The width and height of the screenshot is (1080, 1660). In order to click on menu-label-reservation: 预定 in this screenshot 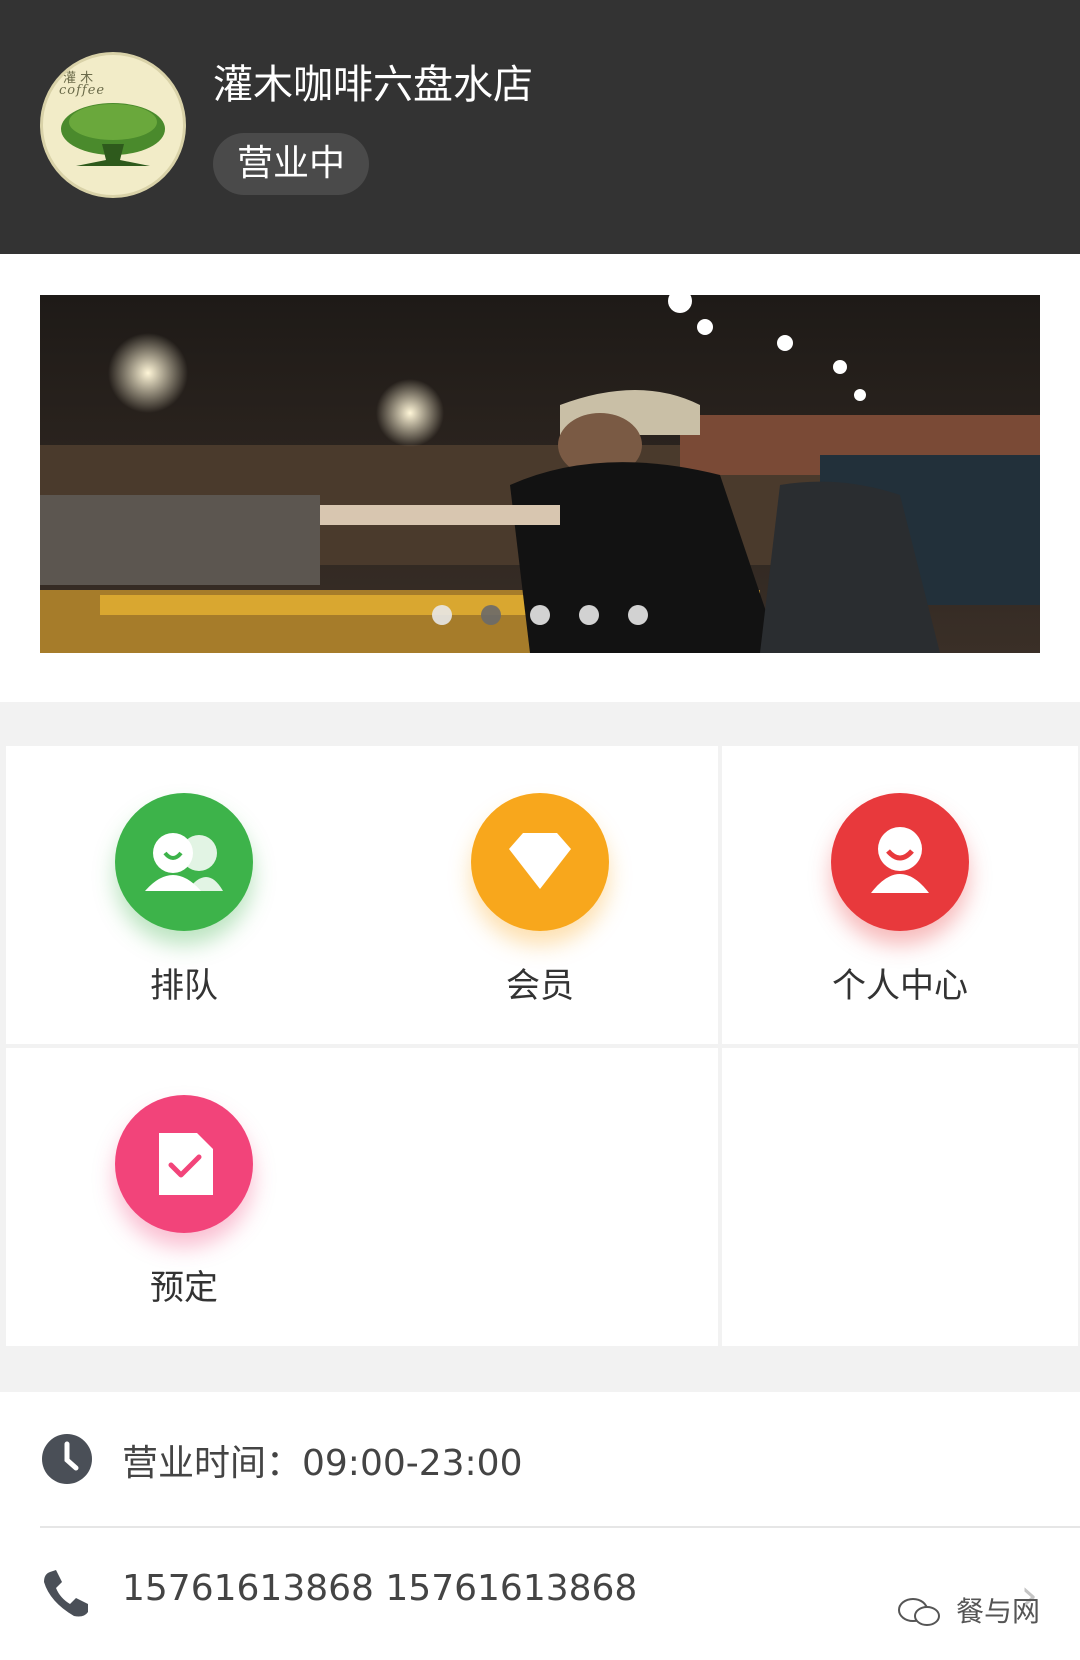, I will do `click(184, 1288)`.